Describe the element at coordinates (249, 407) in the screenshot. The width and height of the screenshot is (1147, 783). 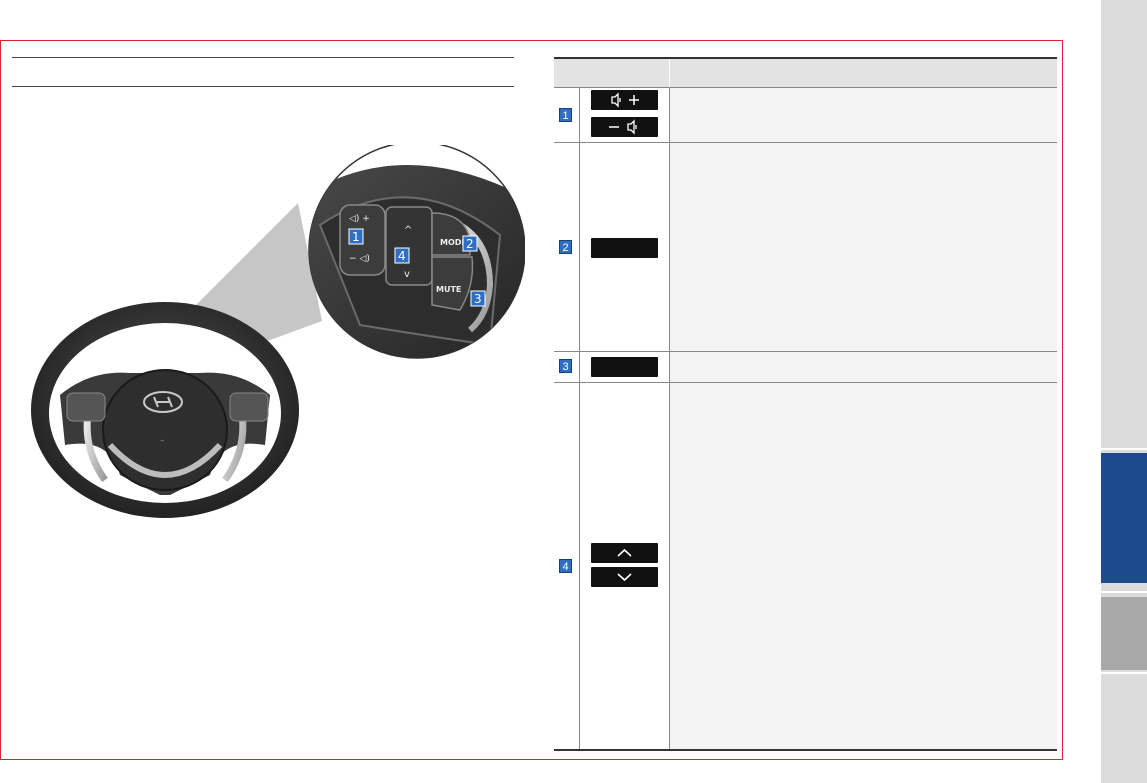
I see `right-switch-cluster` at that location.